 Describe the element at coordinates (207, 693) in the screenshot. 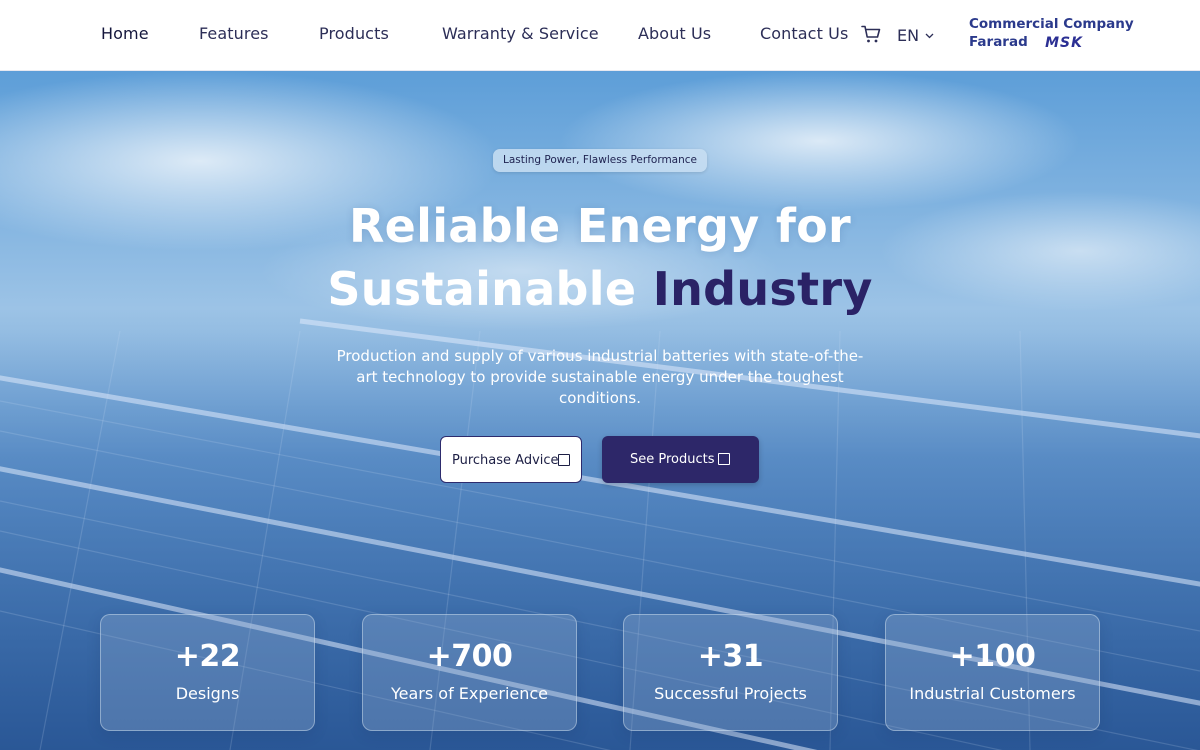

I see `stat-label: Designs` at that location.